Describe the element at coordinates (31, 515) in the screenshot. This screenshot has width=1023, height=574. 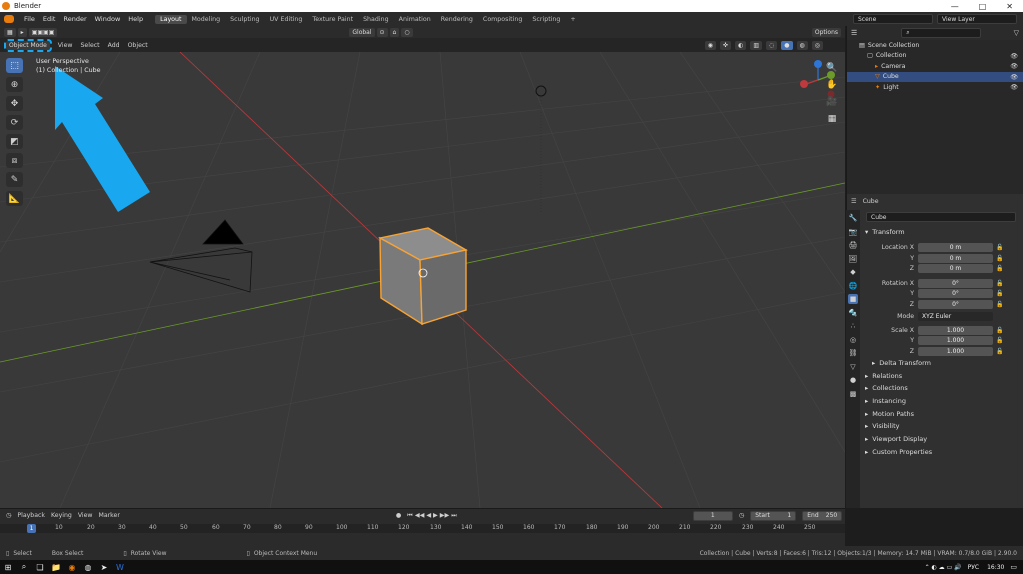
I see `menu-playback: Playback` at that location.